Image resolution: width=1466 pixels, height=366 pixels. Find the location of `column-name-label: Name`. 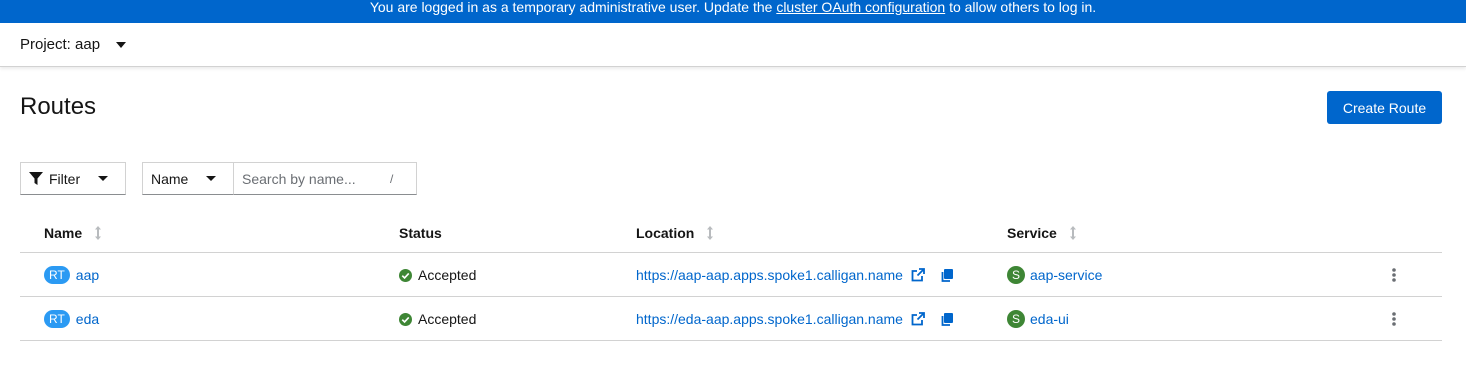

column-name-label: Name is located at coordinates (63, 233).